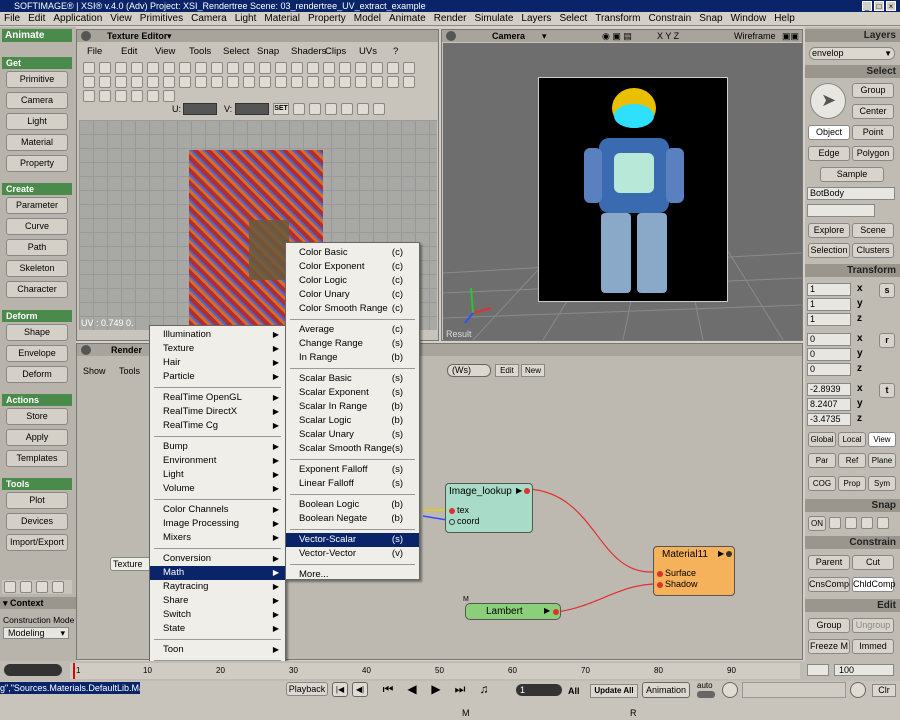  I want to click on group-select-button: Group, so click(873, 90).